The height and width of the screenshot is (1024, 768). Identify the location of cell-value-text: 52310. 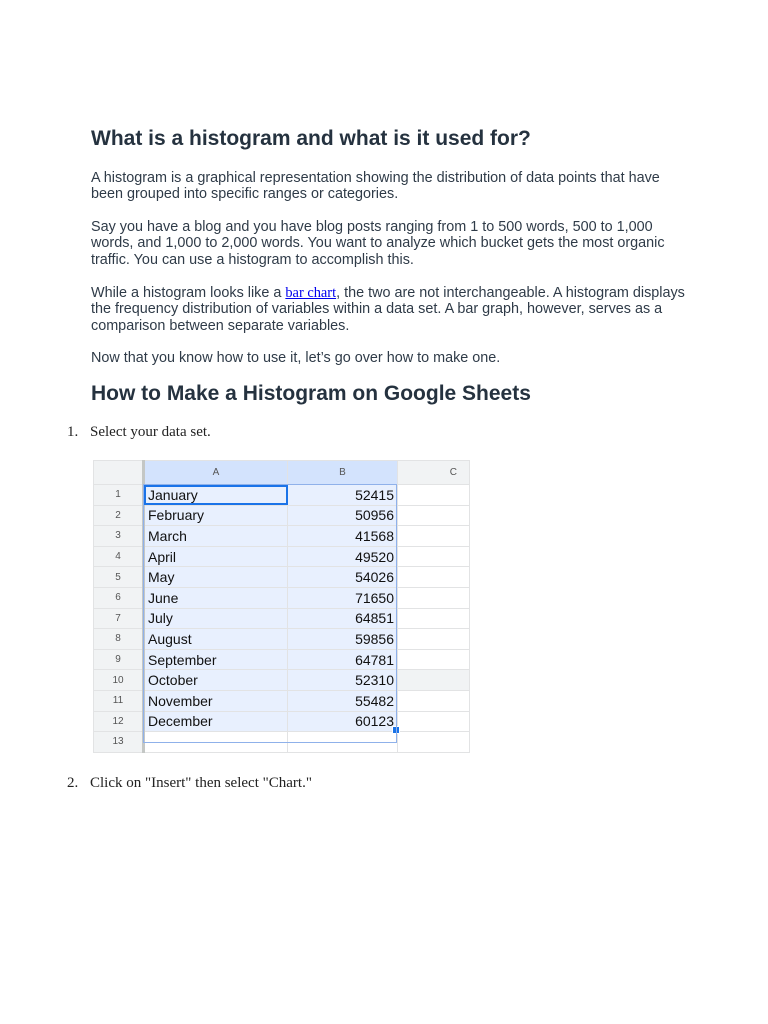
(374, 680).